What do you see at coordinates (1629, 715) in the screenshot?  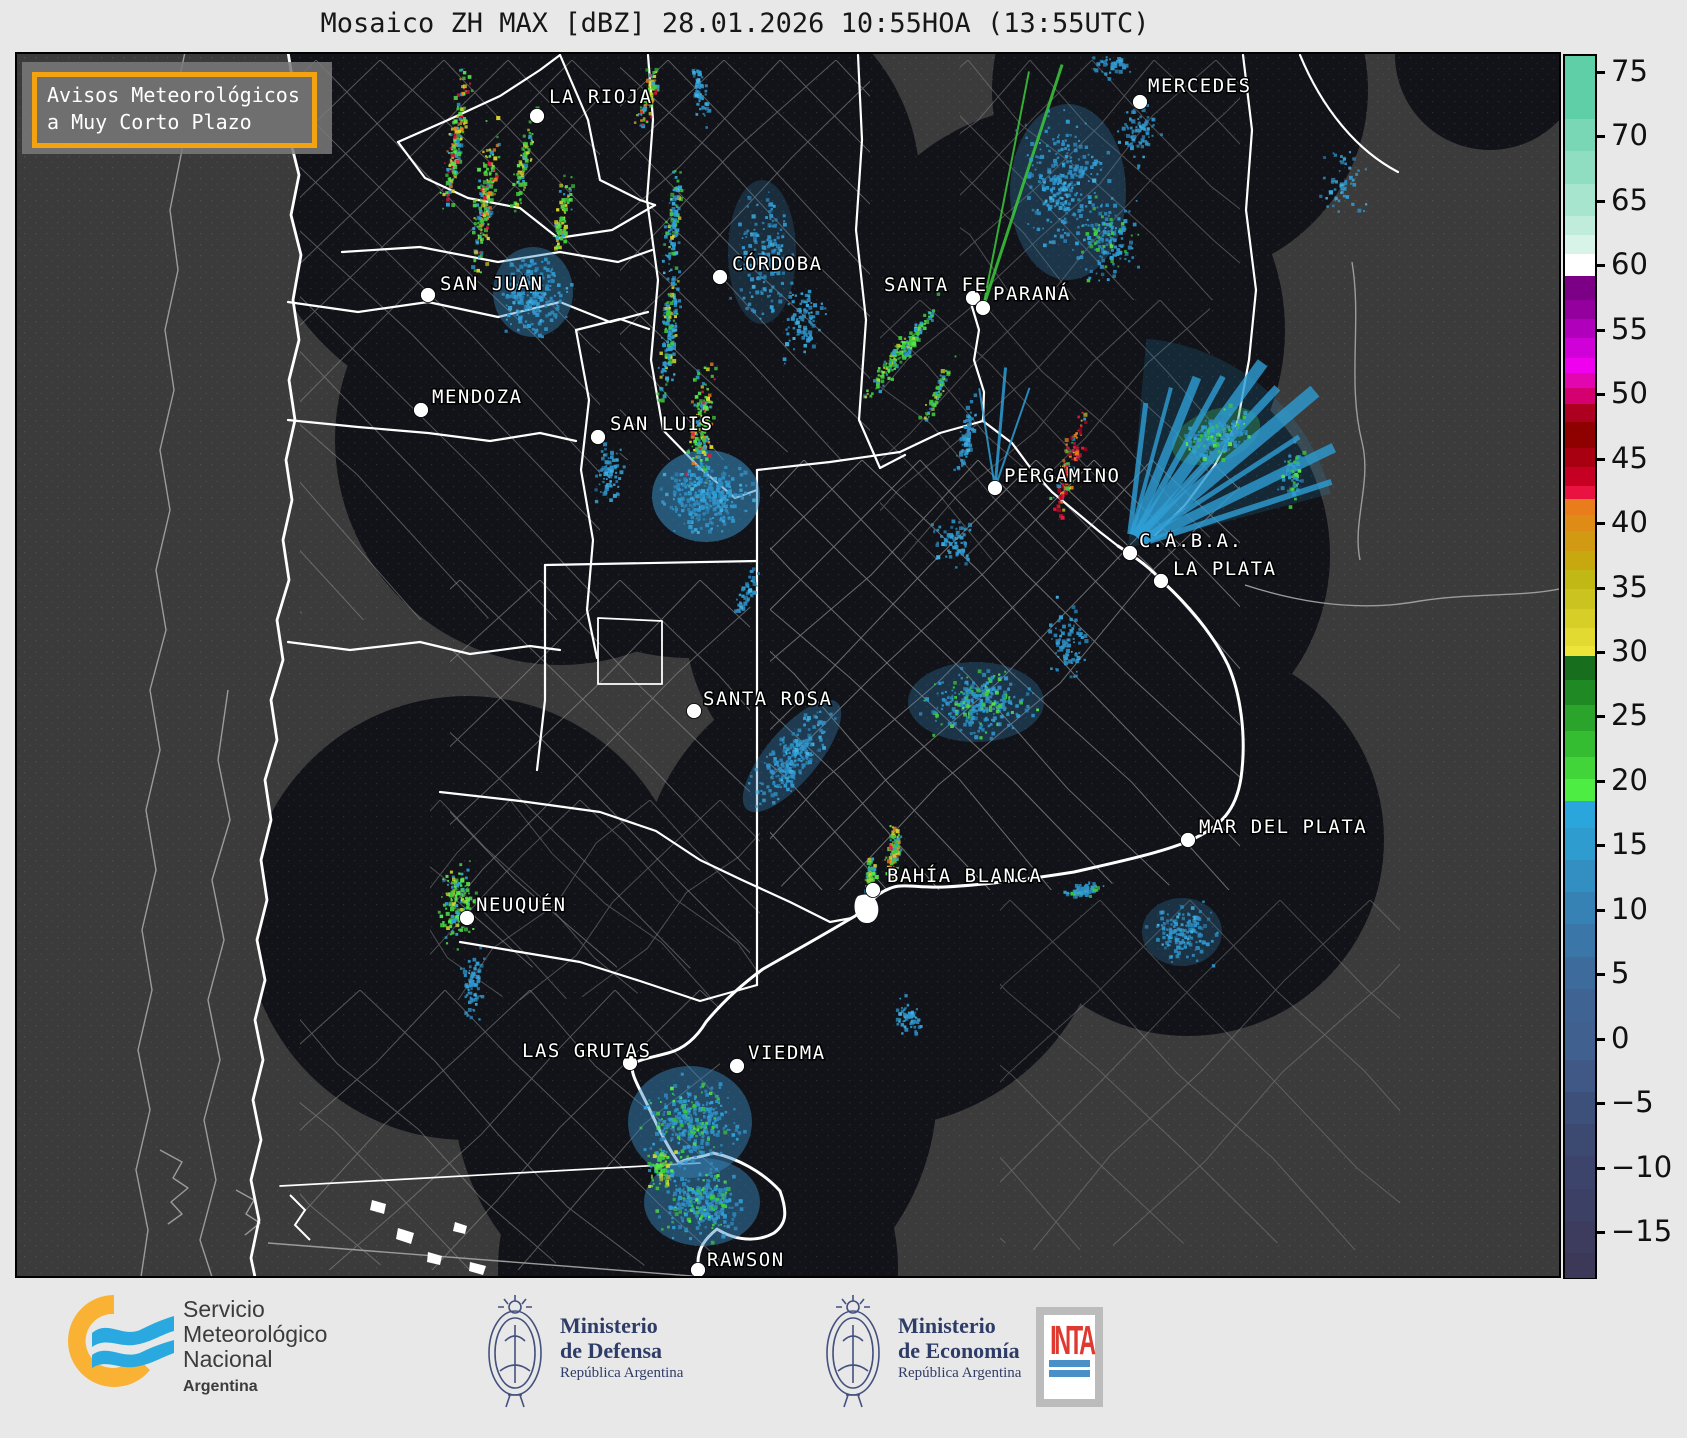 I see `colorbar-tick-label: 25` at bounding box center [1629, 715].